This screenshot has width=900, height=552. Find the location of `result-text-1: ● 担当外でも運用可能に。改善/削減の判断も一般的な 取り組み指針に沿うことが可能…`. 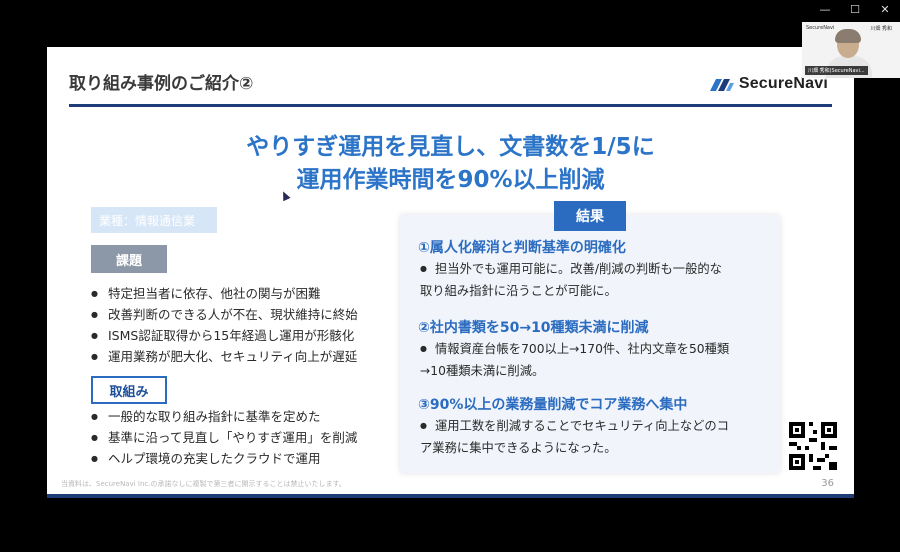

result-text-1: ● 担当外でも運用可能に。改善/削減の判断も一般的な 取り組み指針に沿うことが可能… is located at coordinates (571, 280).